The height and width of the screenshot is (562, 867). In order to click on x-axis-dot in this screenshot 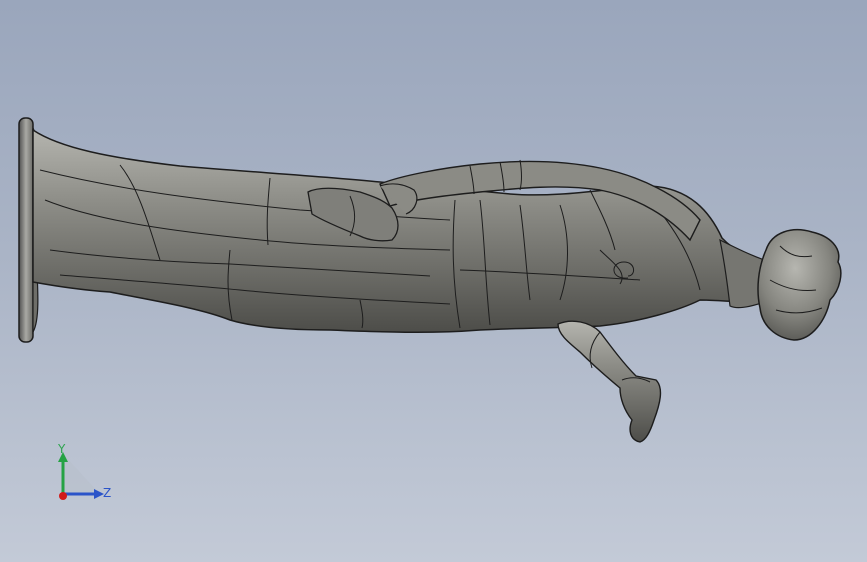, I will do `click(63, 496)`.